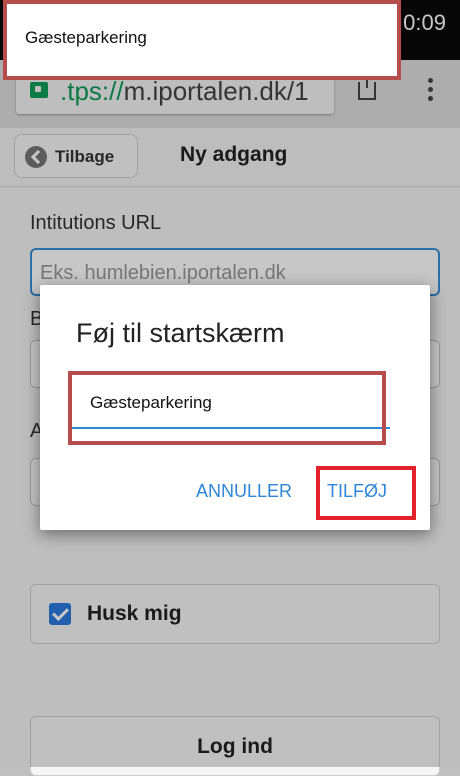  I want to click on add-button-highlight-annotation, so click(366, 493).